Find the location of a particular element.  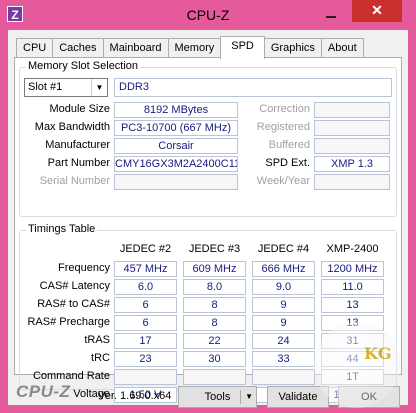

timing-cell: 22 is located at coordinates (214, 341).